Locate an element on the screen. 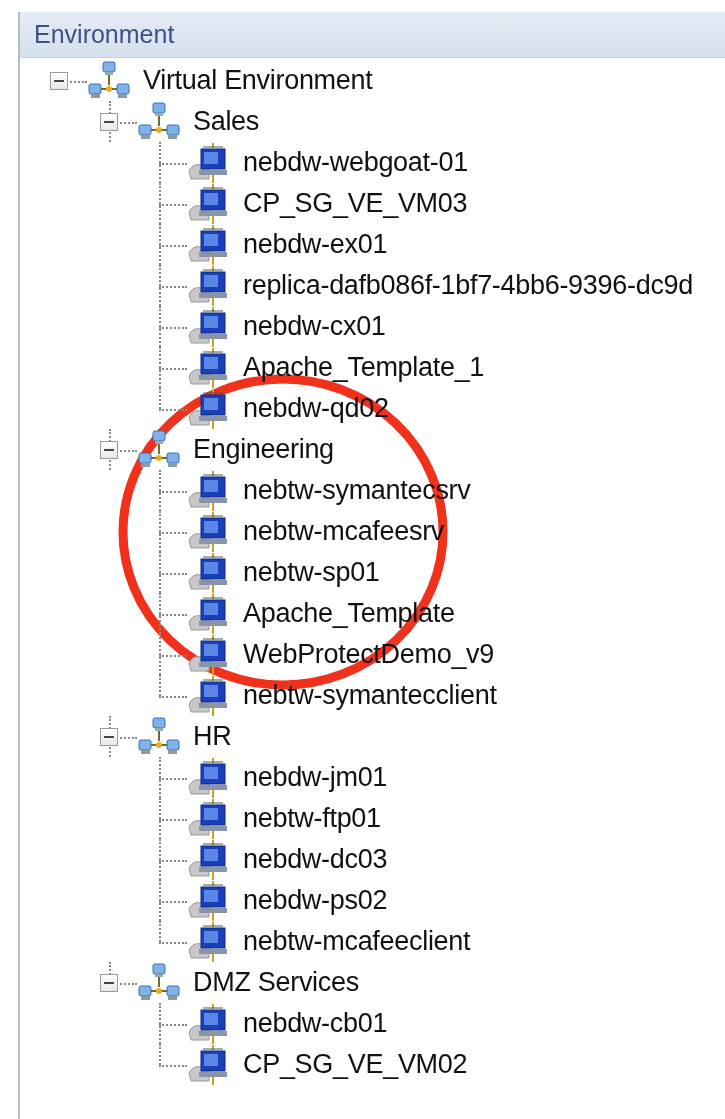  tree-item: nebdw-cx01 is located at coordinates (314, 326).